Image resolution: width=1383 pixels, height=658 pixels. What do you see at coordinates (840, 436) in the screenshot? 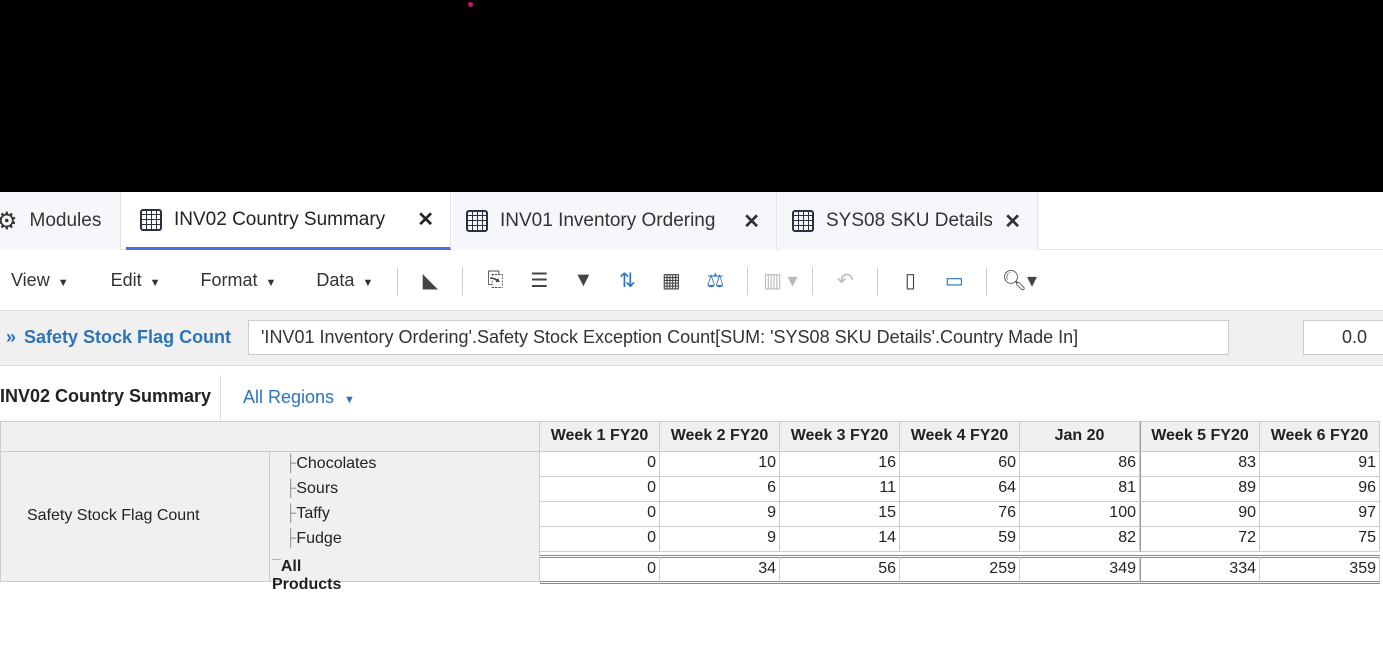
I see `column-header: Week 3 FY20` at bounding box center [840, 436].